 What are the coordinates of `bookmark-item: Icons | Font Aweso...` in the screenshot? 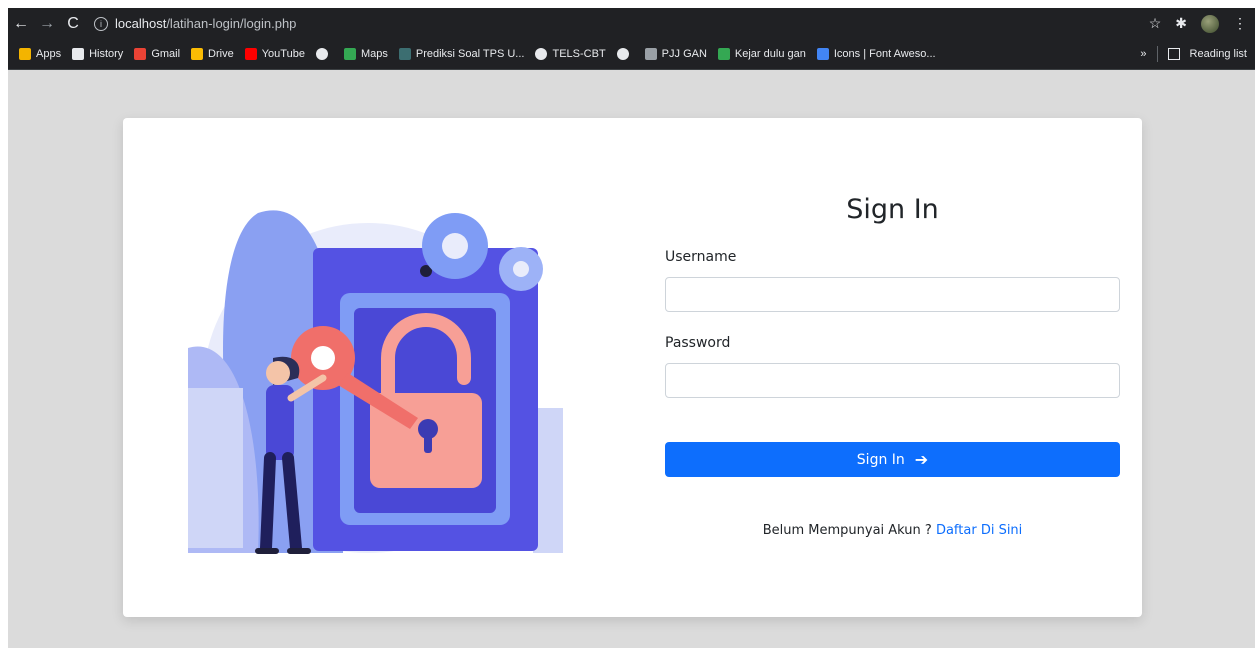 It's located at (876, 54).